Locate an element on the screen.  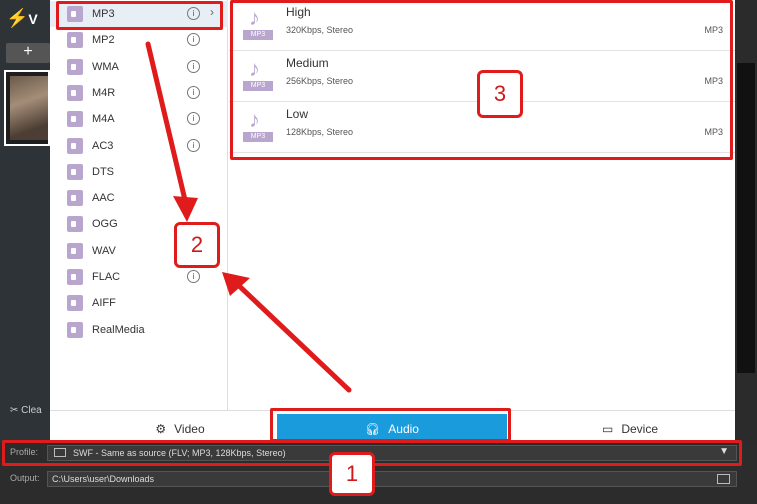
annotation-number-3: 3 is located at coordinates (500, 94).